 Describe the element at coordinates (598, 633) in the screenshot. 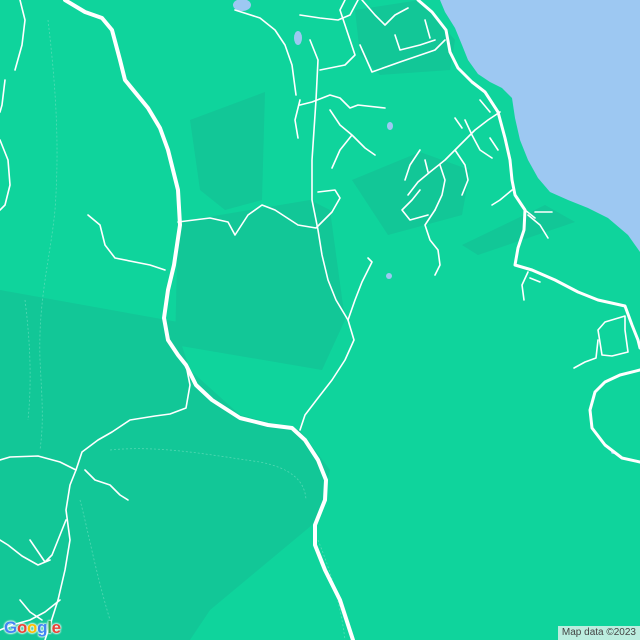

I see `map-attribution: Map data ©2023` at that location.